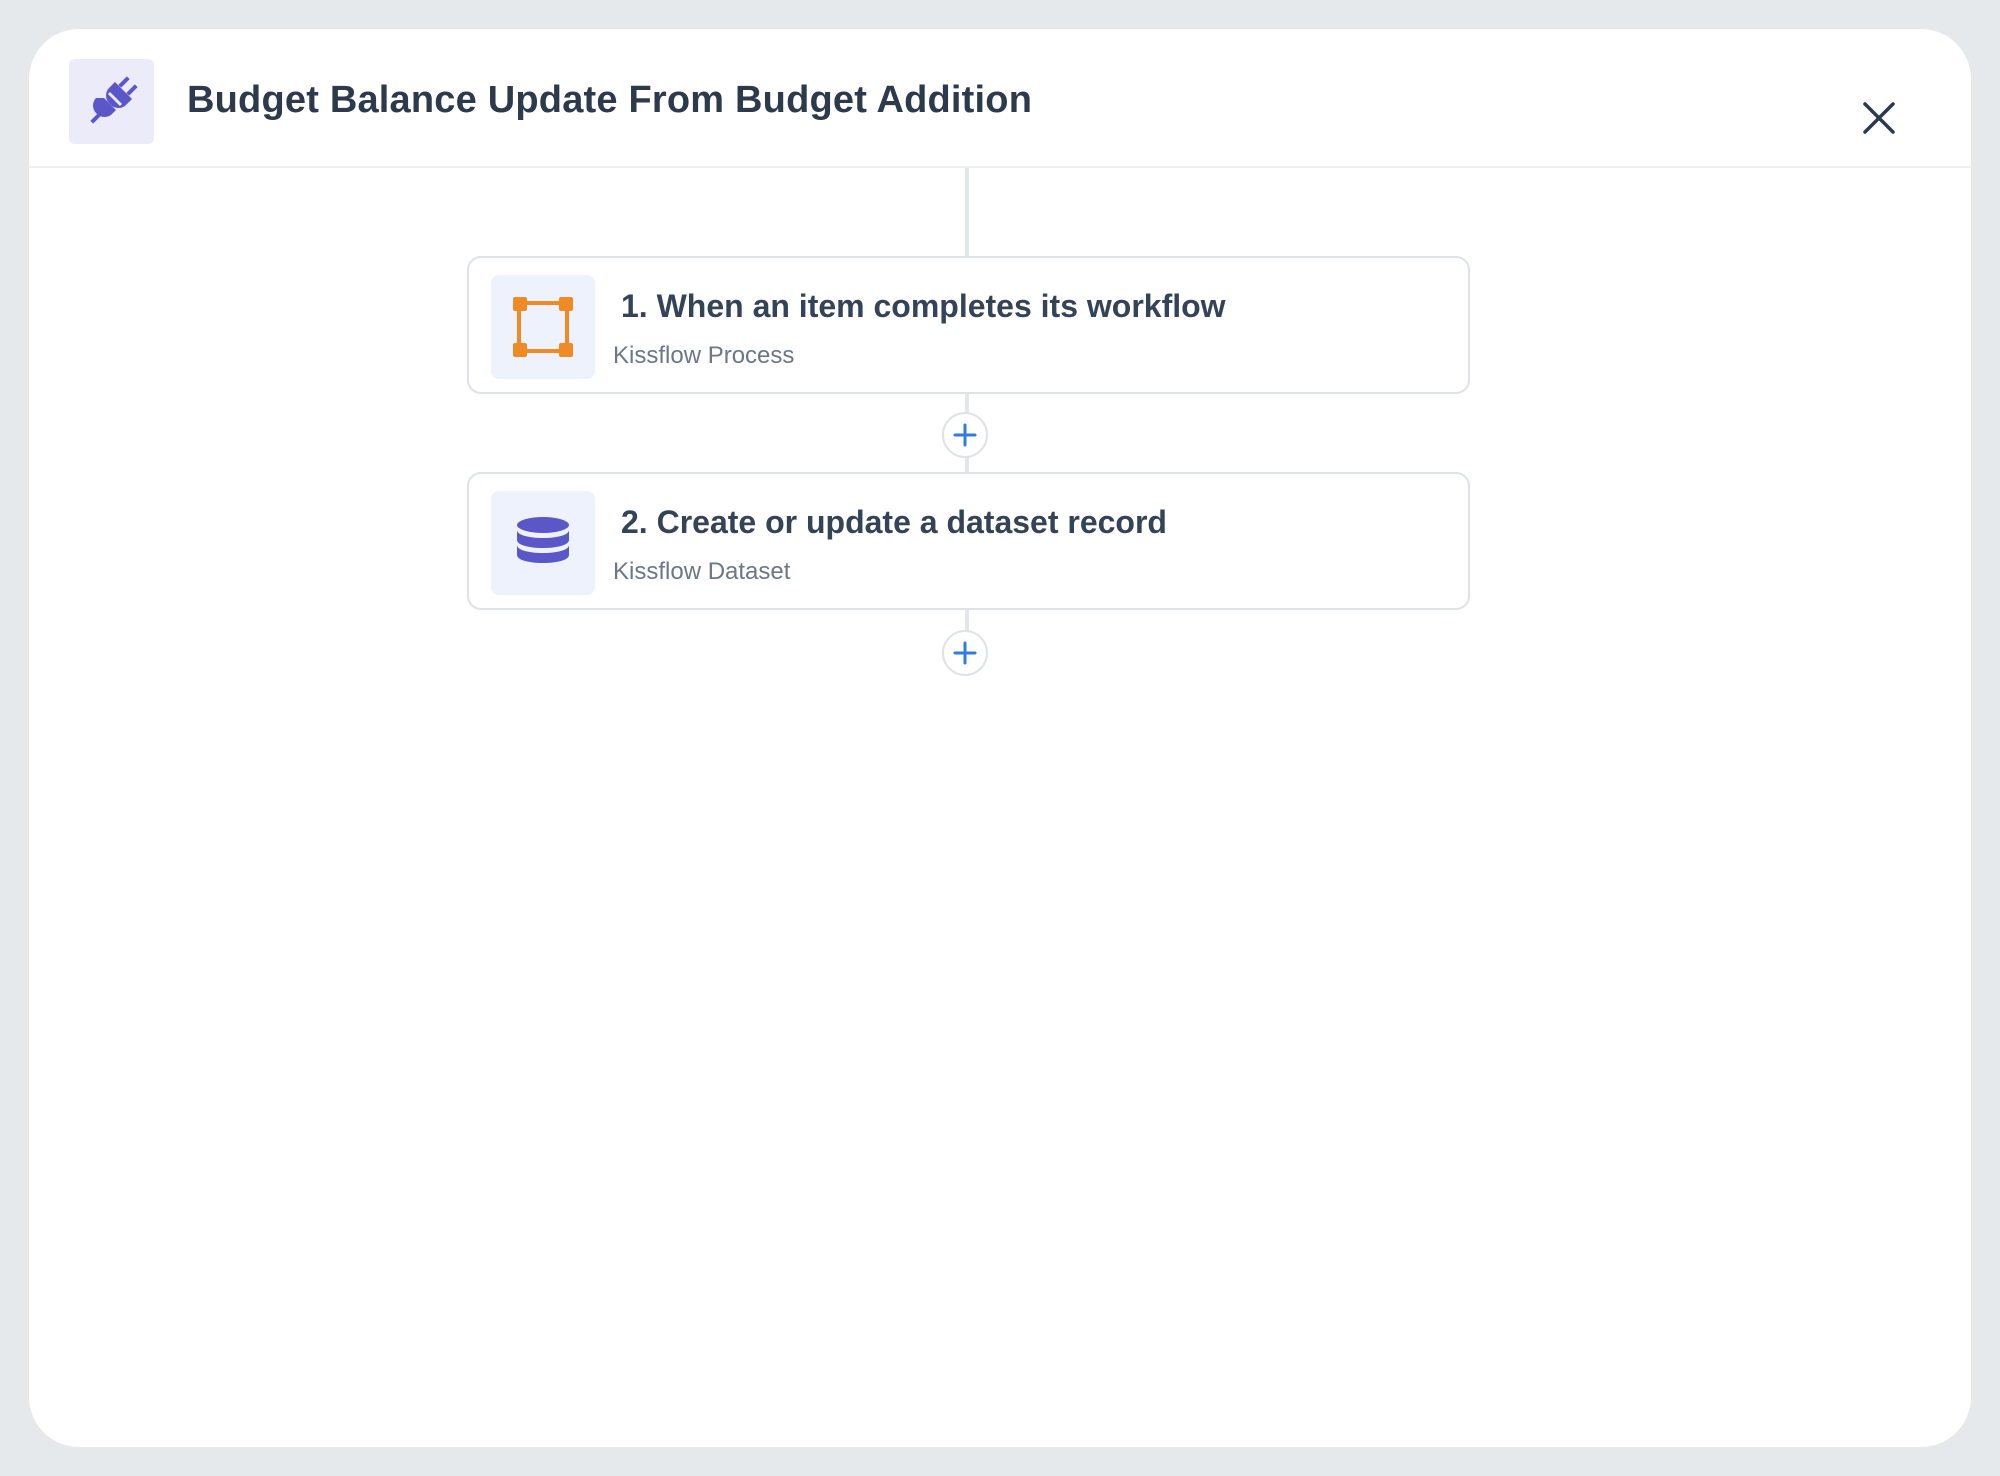  Describe the element at coordinates (634, 306) in the screenshot. I see `step-number-1: 1.` at that location.